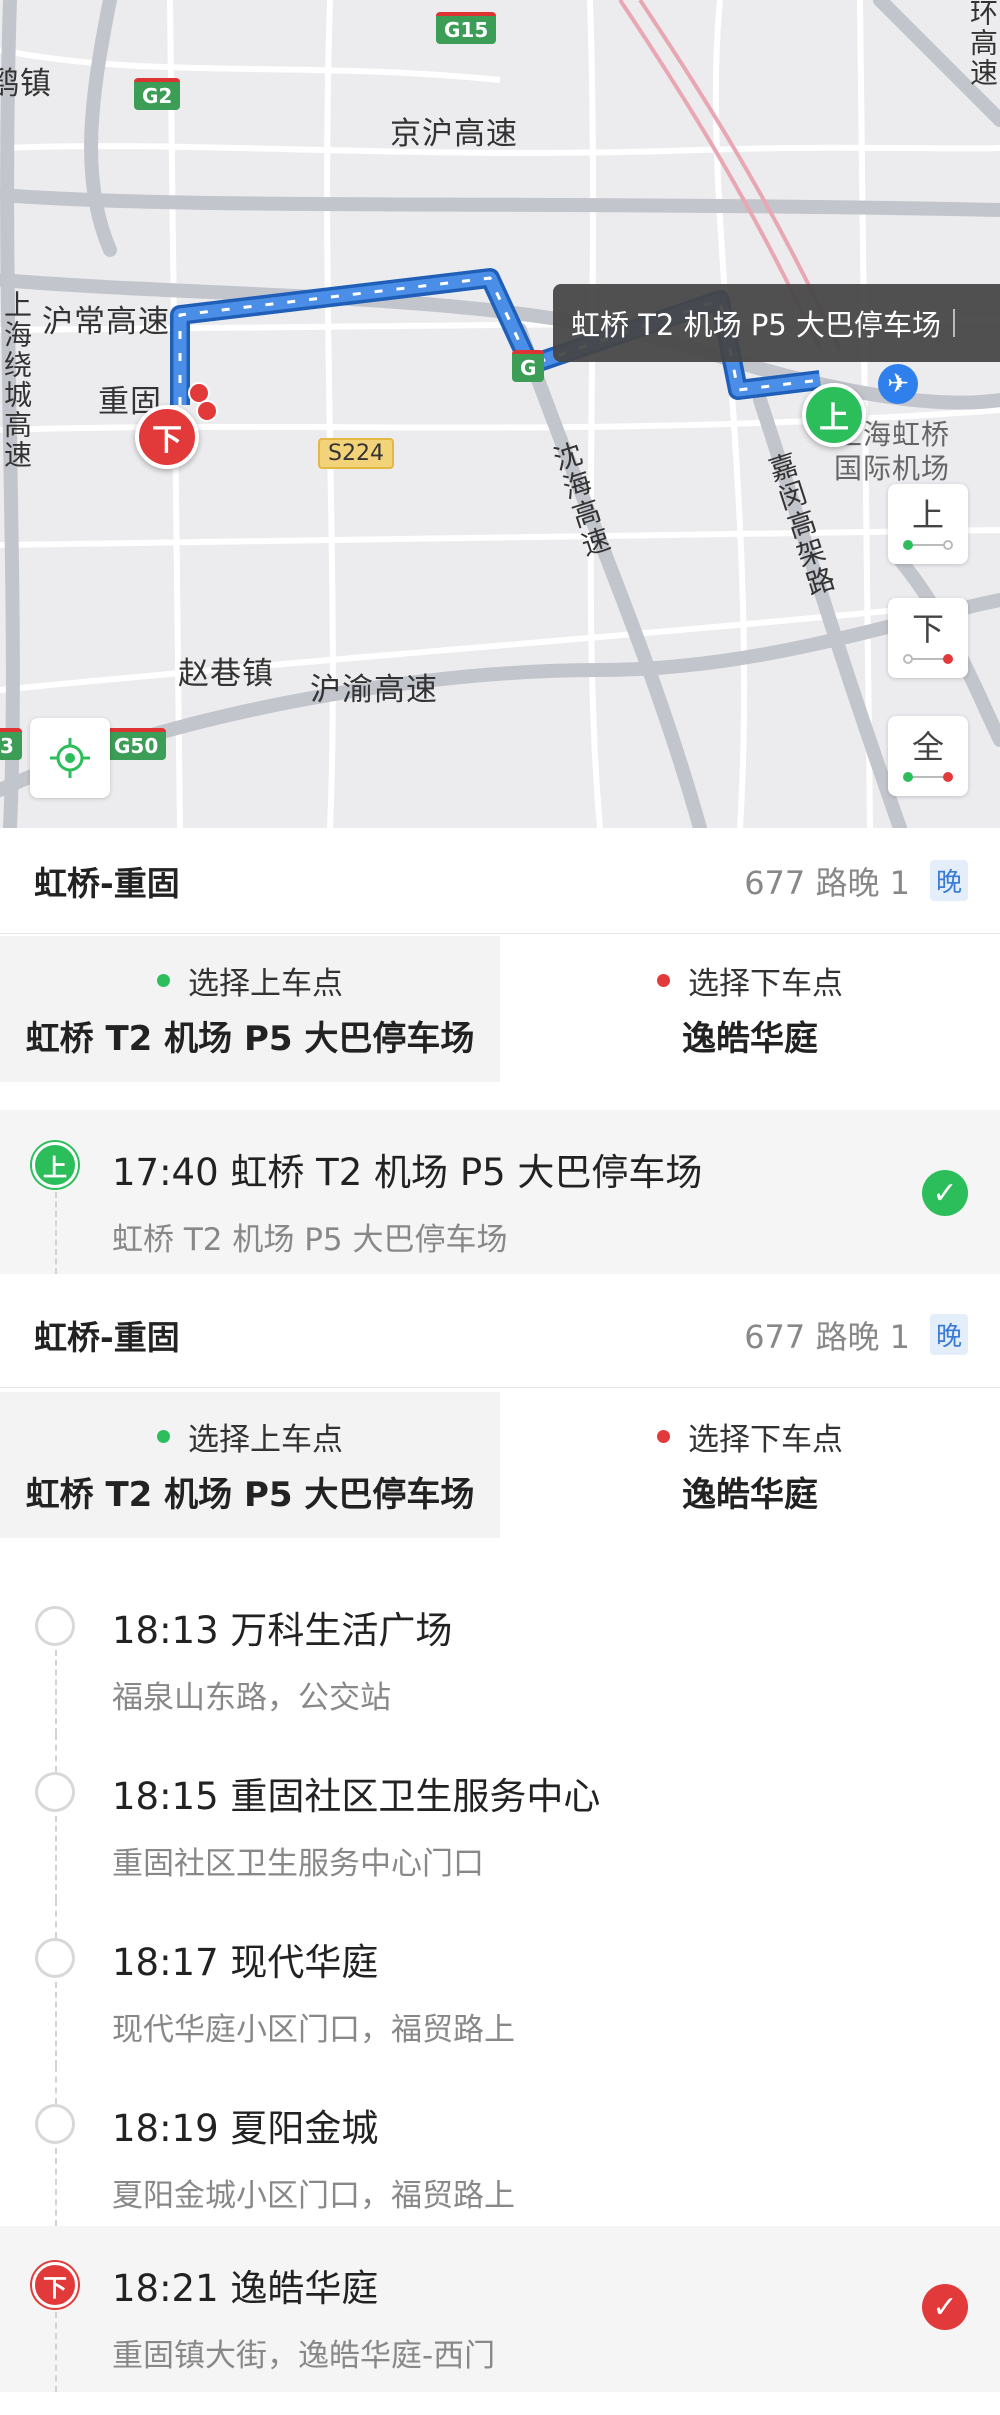 The image size is (1000, 2415). What do you see at coordinates (282, 1630) in the screenshot?
I see `stop-time-name: 18:13 万科生活广场` at bounding box center [282, 1630].